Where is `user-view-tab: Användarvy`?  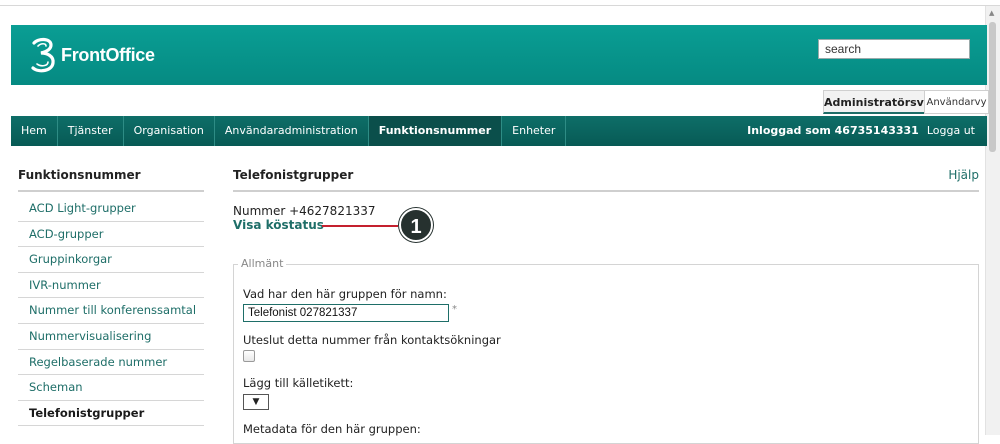 user-view-tab: Användarvy is located at coordinates (956, 102).